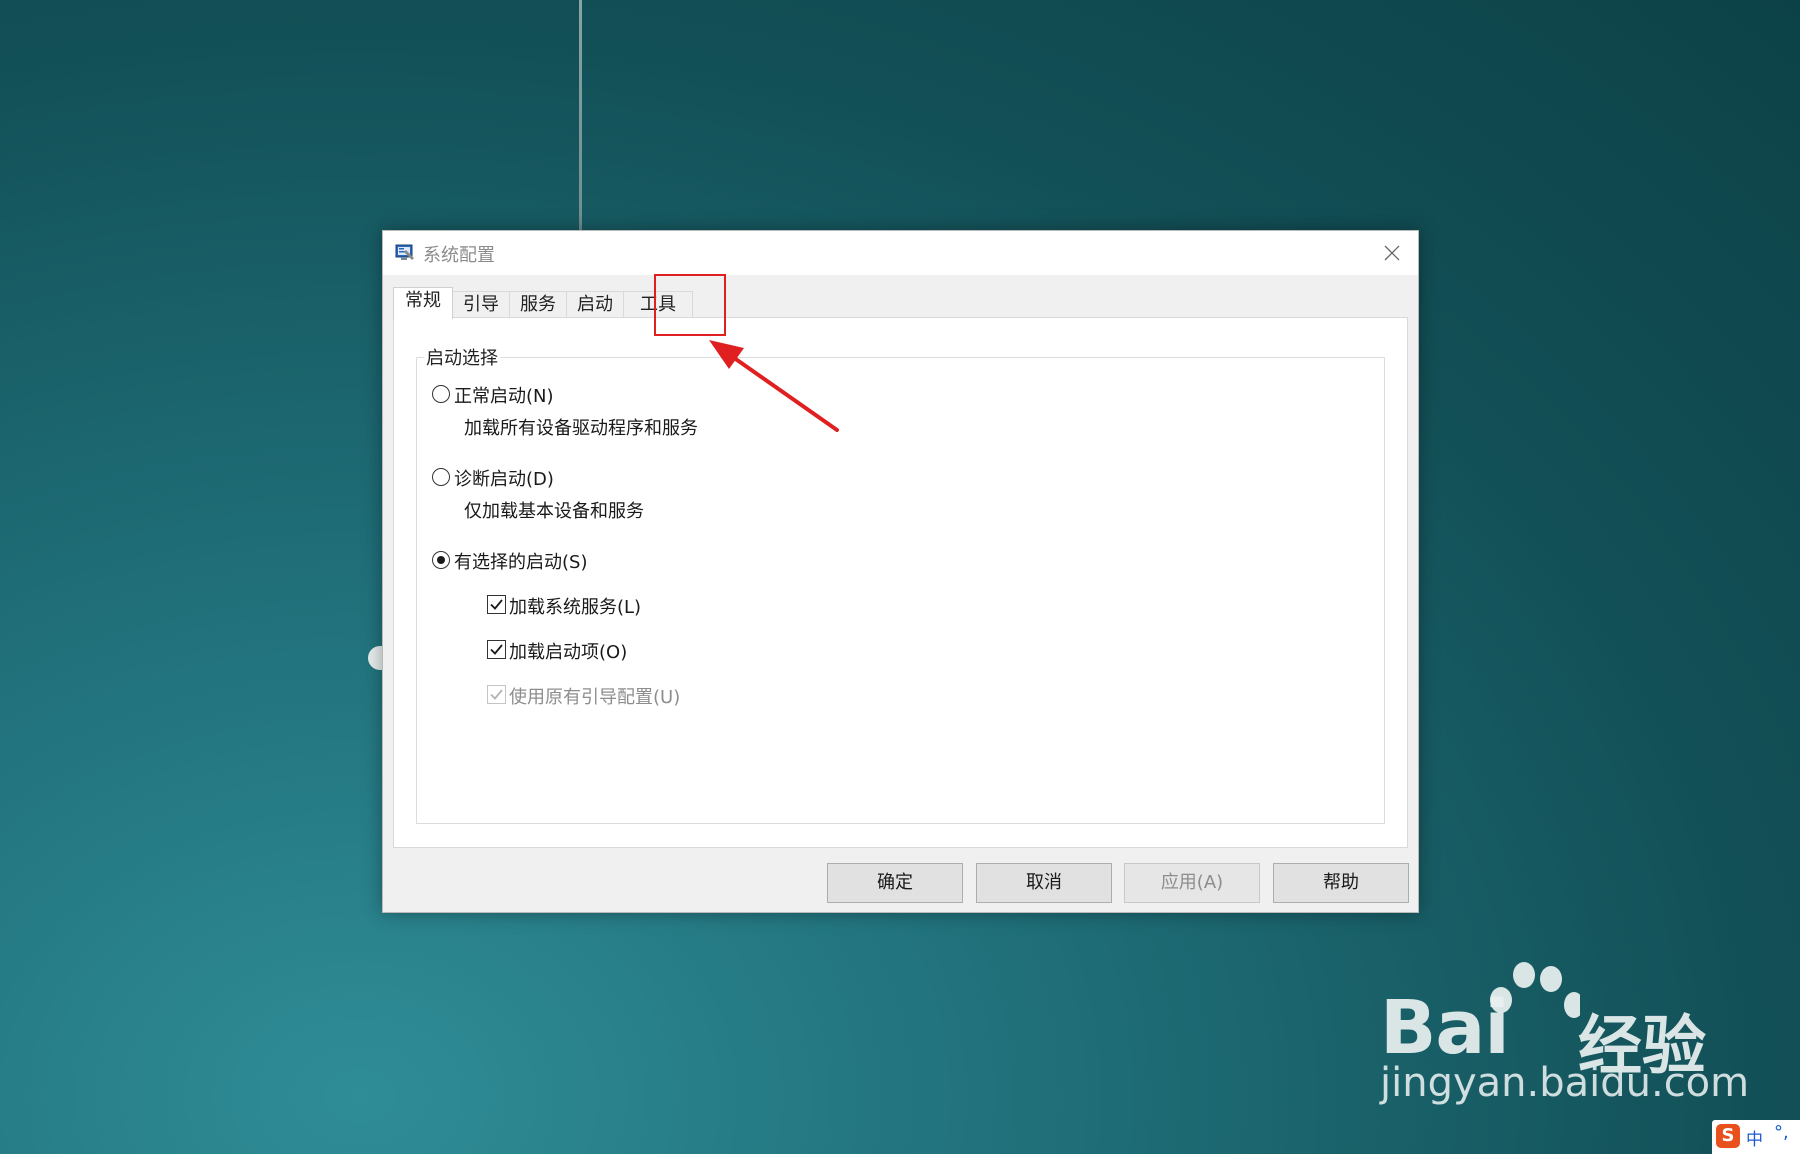  Describe the element at coordinates (1341, 883) in the screenshot. I see `help-button: 帮助` at that location.